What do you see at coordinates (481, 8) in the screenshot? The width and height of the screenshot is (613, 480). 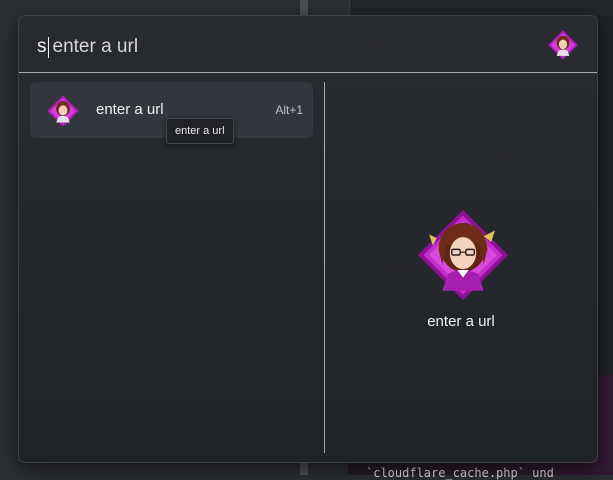 I see `background-window-top` at bounding box center [481, 8].